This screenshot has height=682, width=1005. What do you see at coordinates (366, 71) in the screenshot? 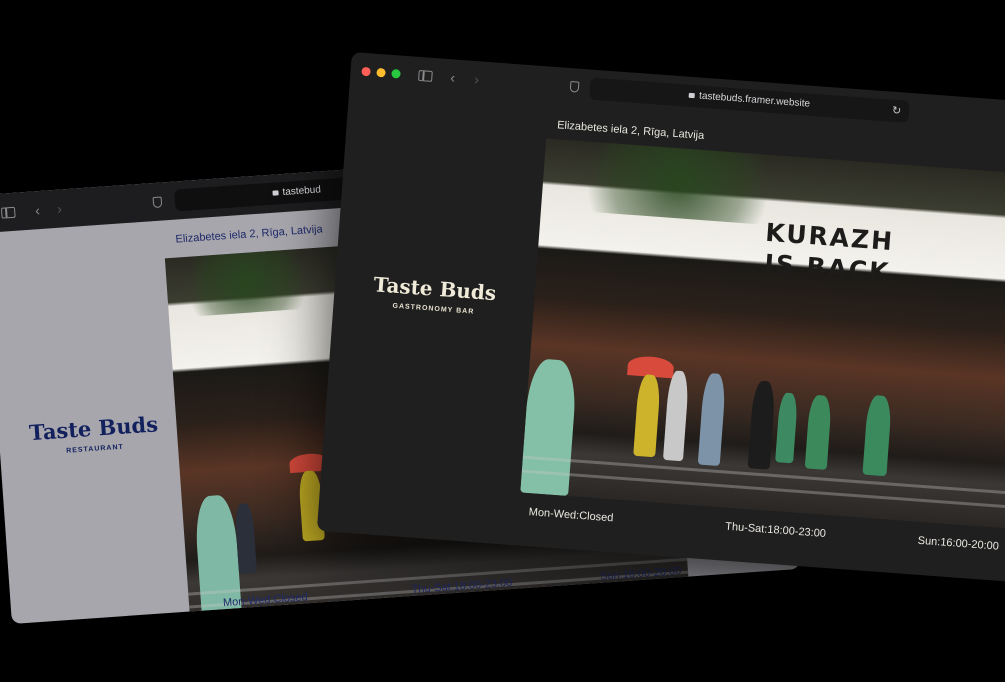
I see `close-button` at bounding box center [366, 71].